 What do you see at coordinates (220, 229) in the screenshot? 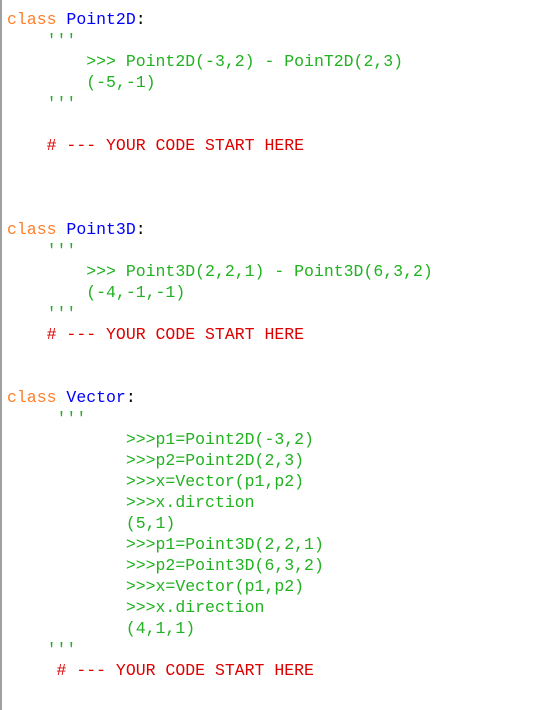
I see `code-line: class Point3D:` at bounding box center [220, 229].